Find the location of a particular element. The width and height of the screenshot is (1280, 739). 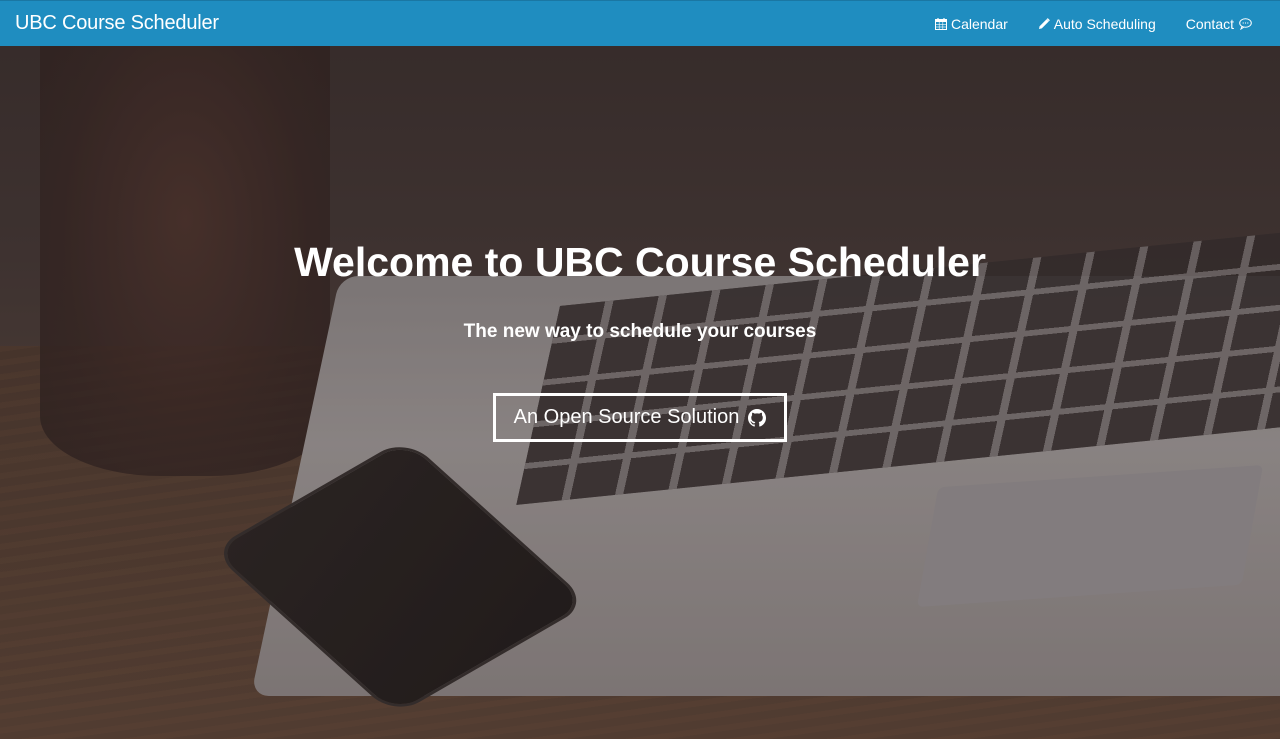

hero-subtitle: The new way to schedule your courses is located at coordinates (640, 331).